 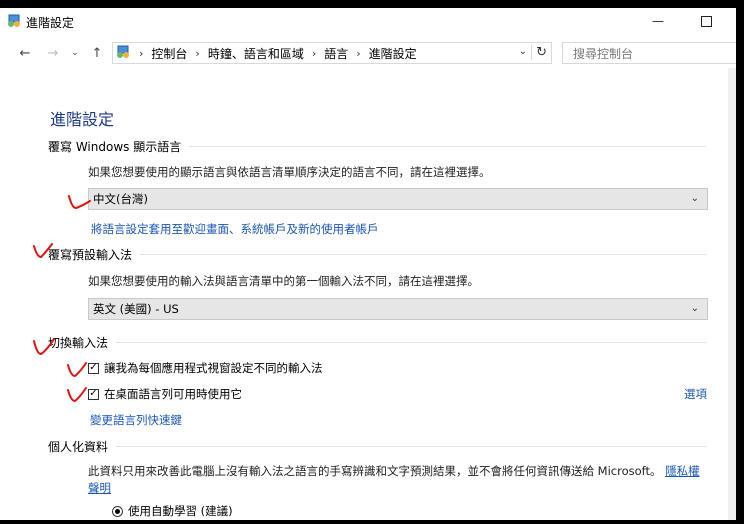 I want to click on maximize-icon, so click(x=706, y=21).